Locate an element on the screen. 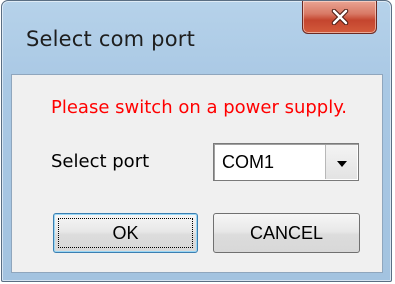  com-port-select: COM1 is located at coordinates (286, 162).